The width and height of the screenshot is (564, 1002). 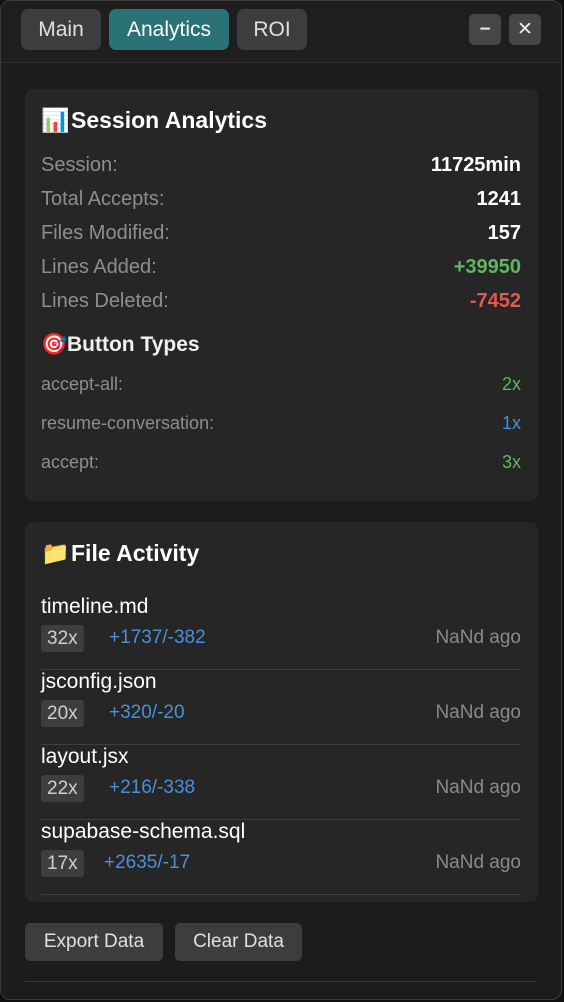 What do you see at coordinates (281, 169) in the screenshot?
I see `stat-row-session: Session: 11725min` at bounding box center [281, 169].